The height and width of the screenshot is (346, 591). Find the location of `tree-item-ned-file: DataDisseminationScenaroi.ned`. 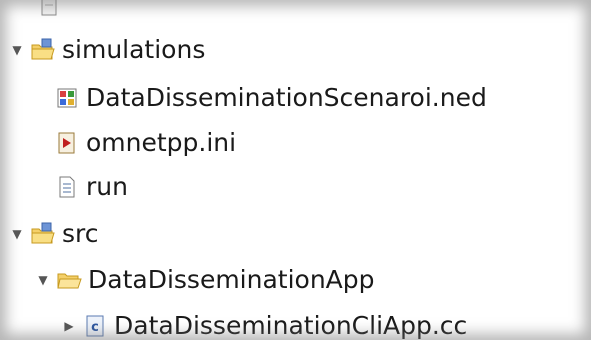

tree-item-ned-file: DataDisseminationScenaroi.ned is located at coordinates (270, 98).